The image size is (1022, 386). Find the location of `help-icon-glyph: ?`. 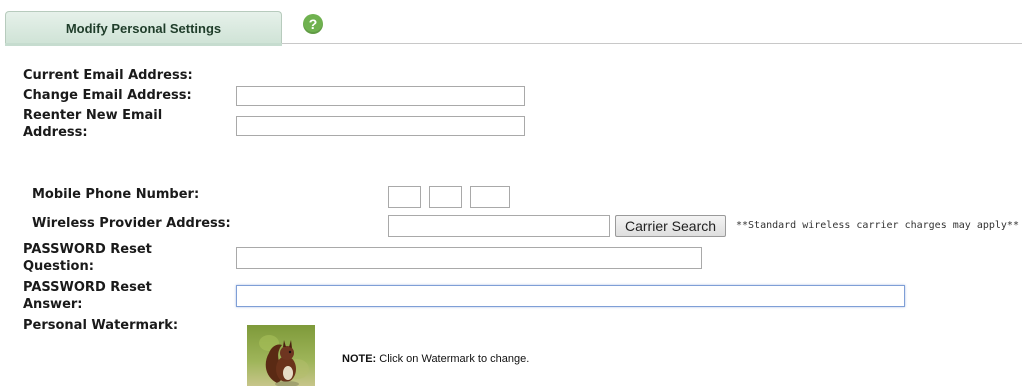

help-icon-glyph: ? is located at coordinates (313, 24).